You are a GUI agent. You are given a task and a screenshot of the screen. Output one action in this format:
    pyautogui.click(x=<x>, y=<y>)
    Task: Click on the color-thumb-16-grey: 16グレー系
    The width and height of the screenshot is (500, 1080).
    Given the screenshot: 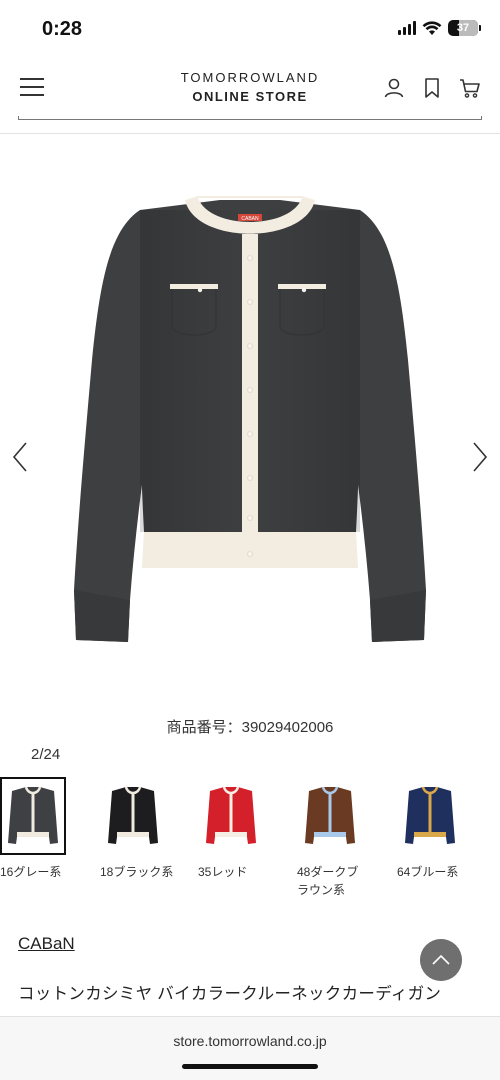 What is the action you would take?
    pyautogui.click(x=40, y=829)
    